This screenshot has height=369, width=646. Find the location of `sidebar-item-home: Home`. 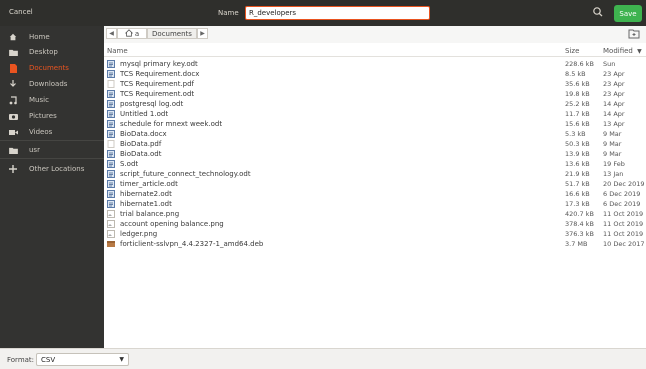

sidebar-item-home: Home is located at coordinates (52, 37).